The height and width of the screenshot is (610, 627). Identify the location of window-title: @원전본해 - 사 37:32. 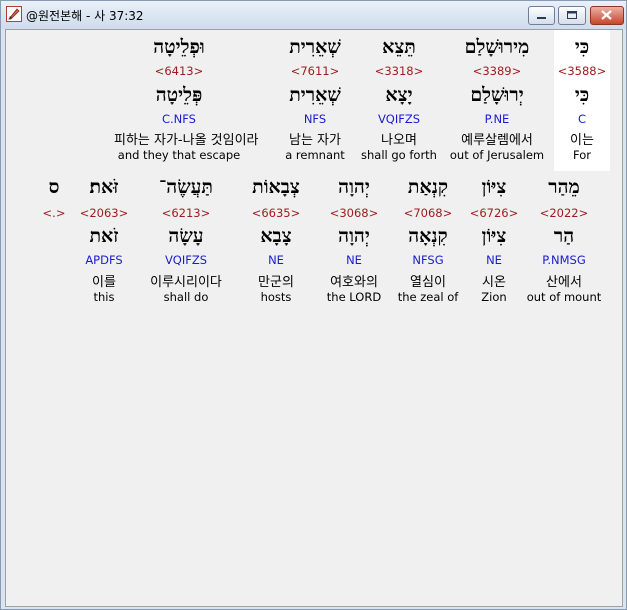
(85, 16).